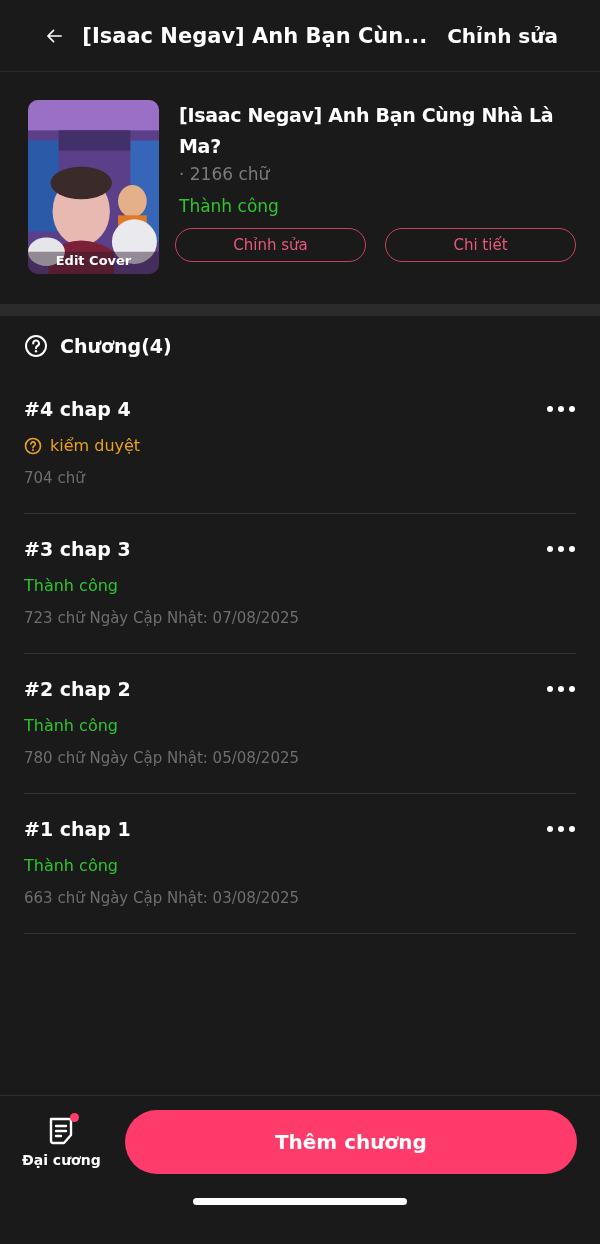 The width and height of the screenshot is (600, 1244). I want to click on chapter-status: kiểm duyệt, so click(95, 445).